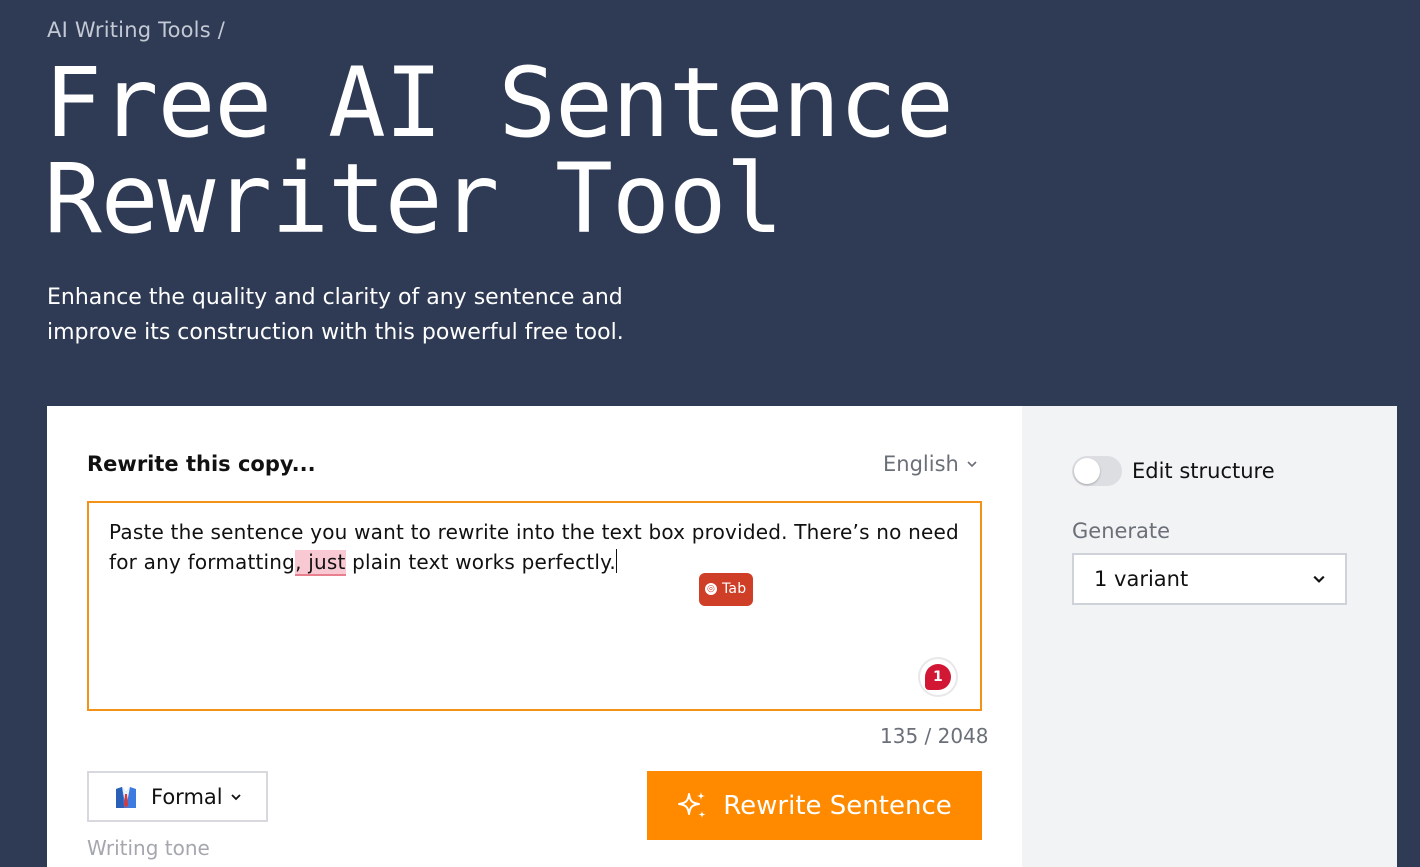 This screenshot has height=867, width=1420. What do you see at coordinates (148, 848) in the screenshot?
I see `tone-caption: Writing tone` at bounding box center [148, 848].